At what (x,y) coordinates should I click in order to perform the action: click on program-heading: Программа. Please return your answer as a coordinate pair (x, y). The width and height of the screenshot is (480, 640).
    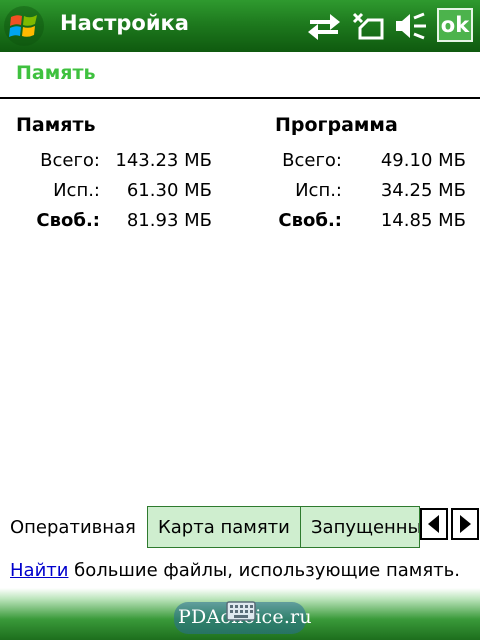
    Looking at the image, I should click on (336, 125).